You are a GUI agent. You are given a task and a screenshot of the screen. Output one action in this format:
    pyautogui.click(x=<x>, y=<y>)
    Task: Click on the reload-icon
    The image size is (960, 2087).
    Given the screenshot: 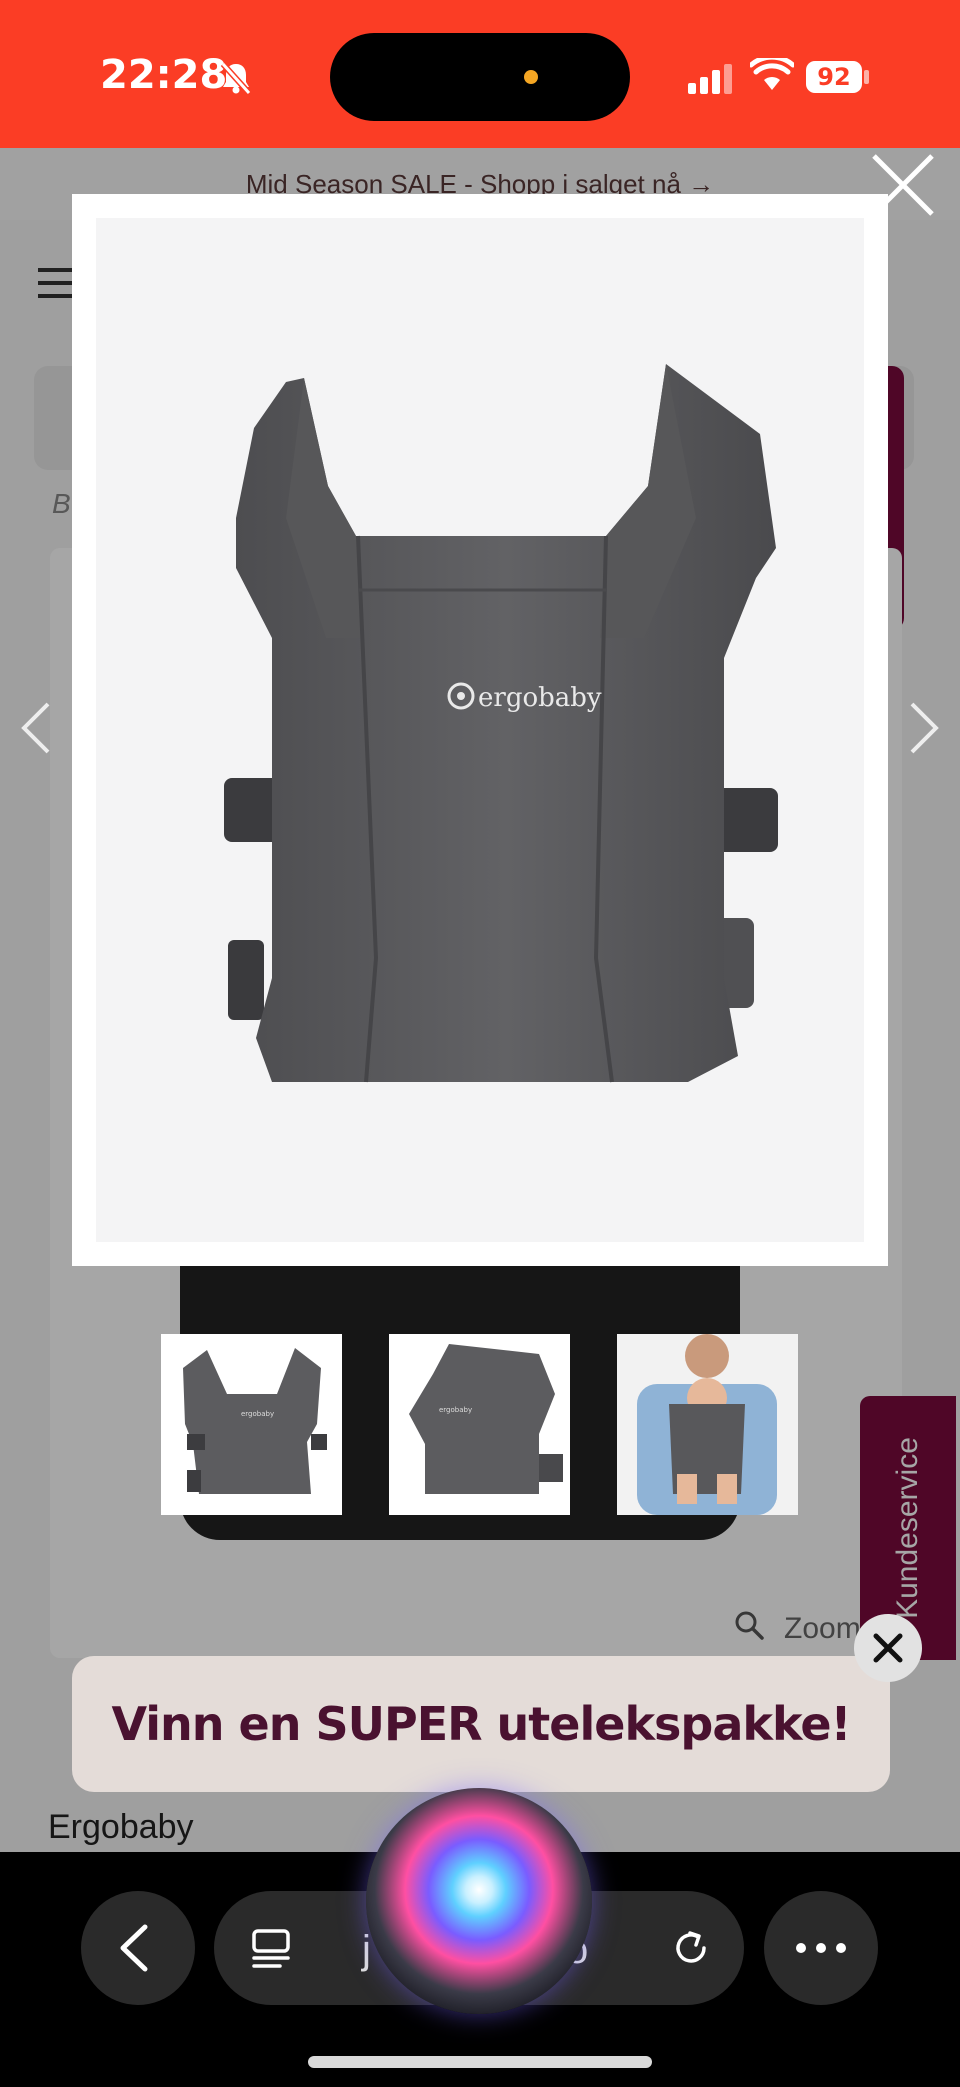 What is the action you would take?
    pyautogui.click(x=691, y=1947)
    